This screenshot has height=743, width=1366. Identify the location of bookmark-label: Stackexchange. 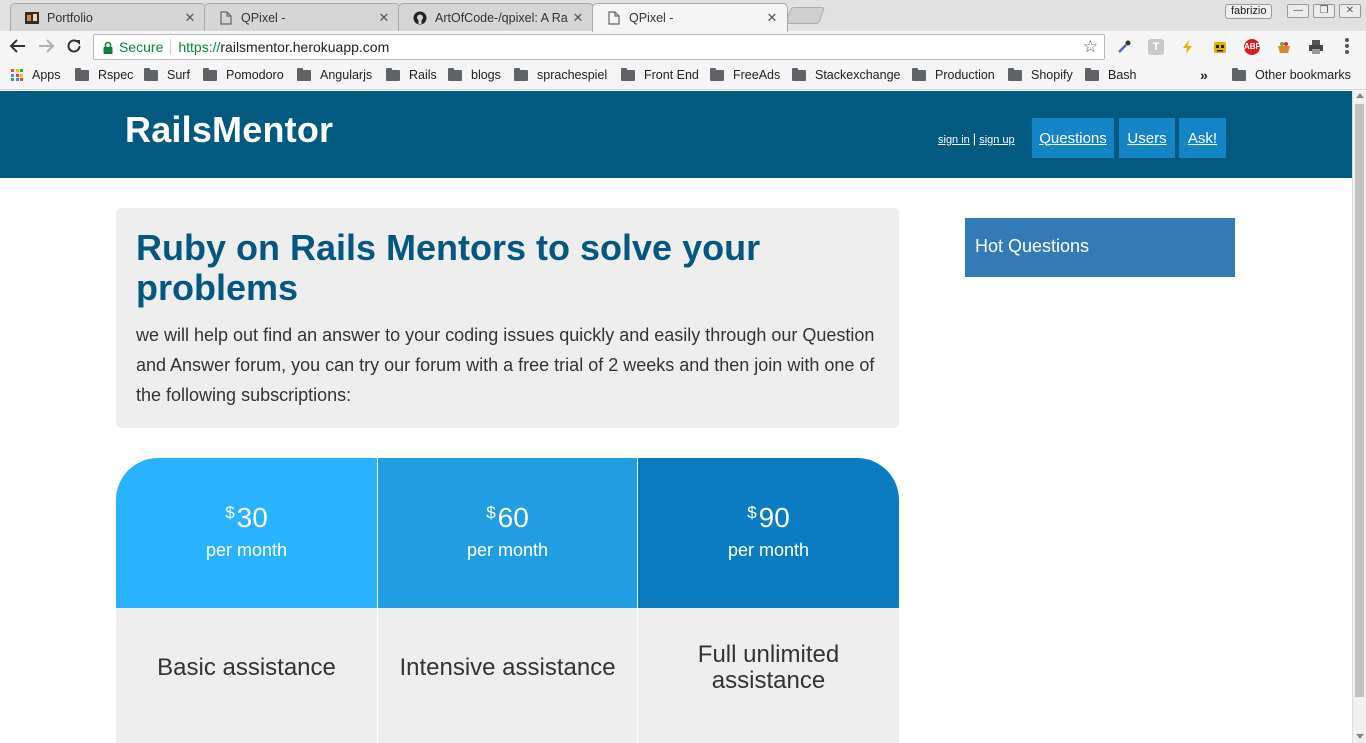
(858, 75).